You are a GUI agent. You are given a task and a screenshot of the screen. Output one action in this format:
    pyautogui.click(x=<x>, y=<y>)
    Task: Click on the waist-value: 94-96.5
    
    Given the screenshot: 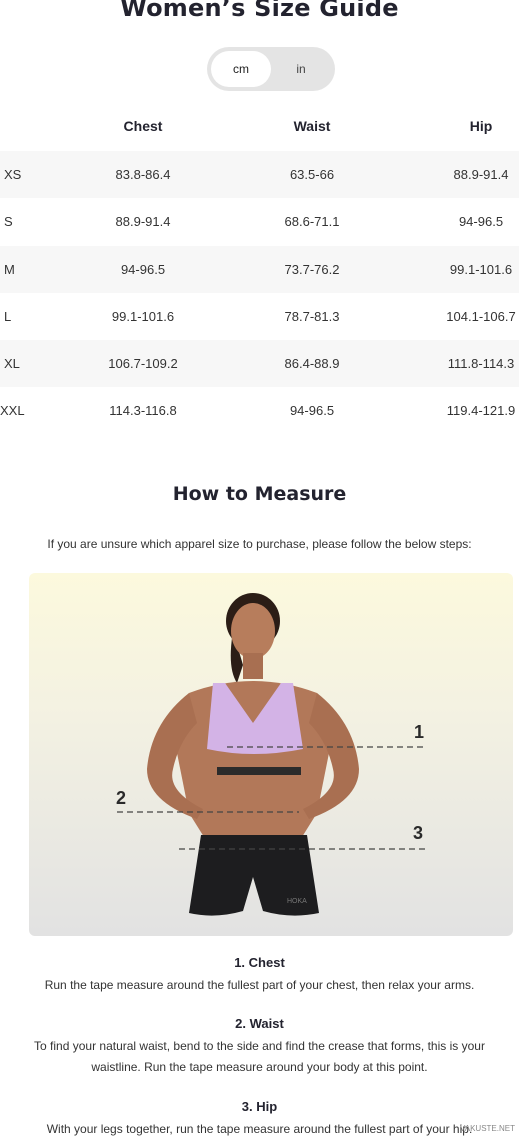 What is the action you would take?
    pyautogui.click(x=312, y=410)
    